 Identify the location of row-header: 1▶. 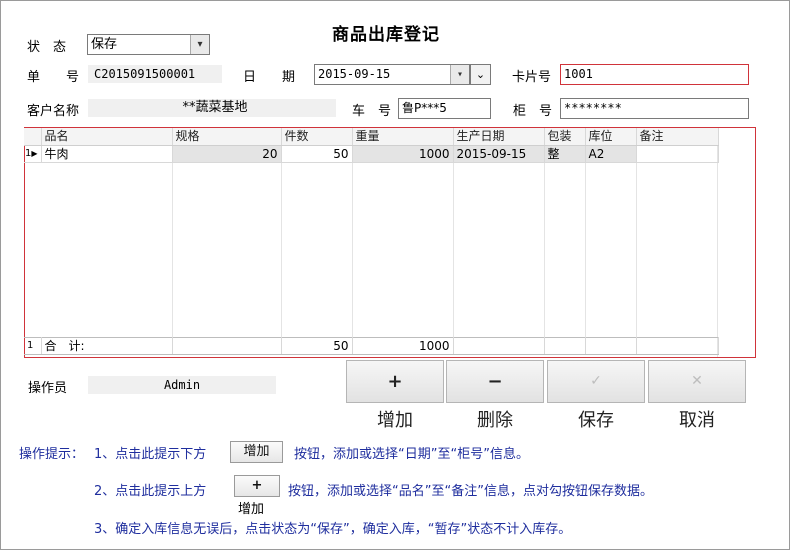
(33, 154).